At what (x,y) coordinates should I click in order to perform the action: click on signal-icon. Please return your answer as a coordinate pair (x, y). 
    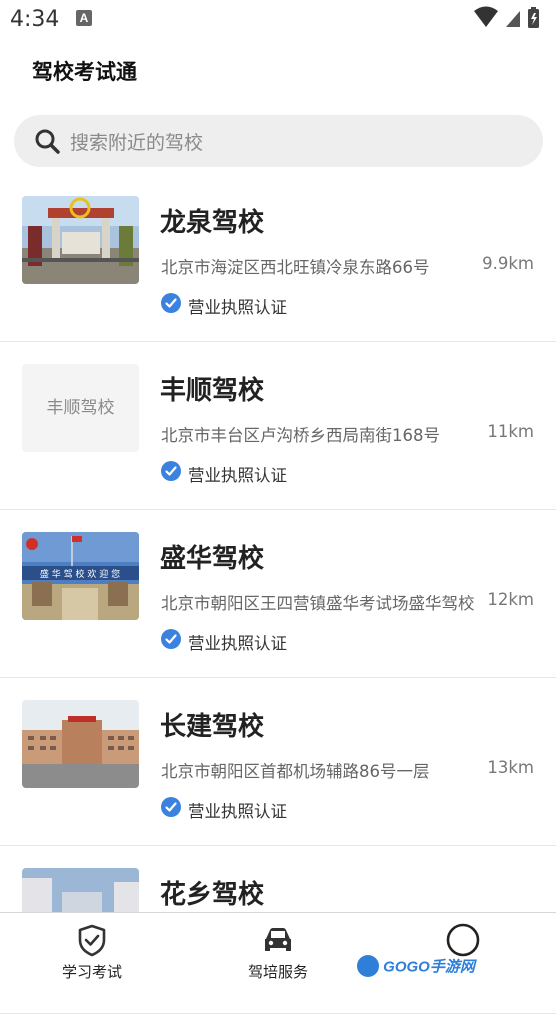
    Looking at the image, I should click on (513, 19).